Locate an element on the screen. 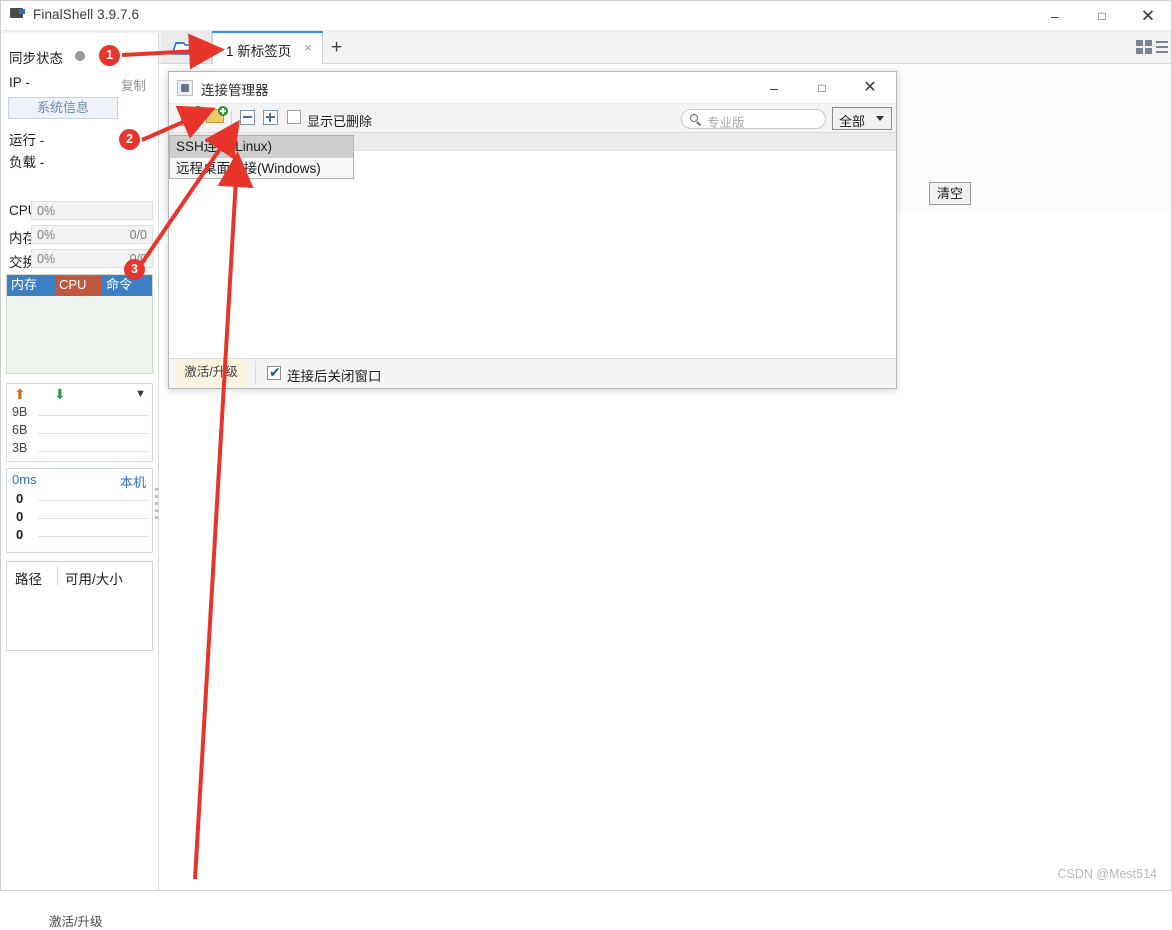 The height and width of the screenshot is (930, 1172). open-folder-icon is located at coordinates (186, 47).